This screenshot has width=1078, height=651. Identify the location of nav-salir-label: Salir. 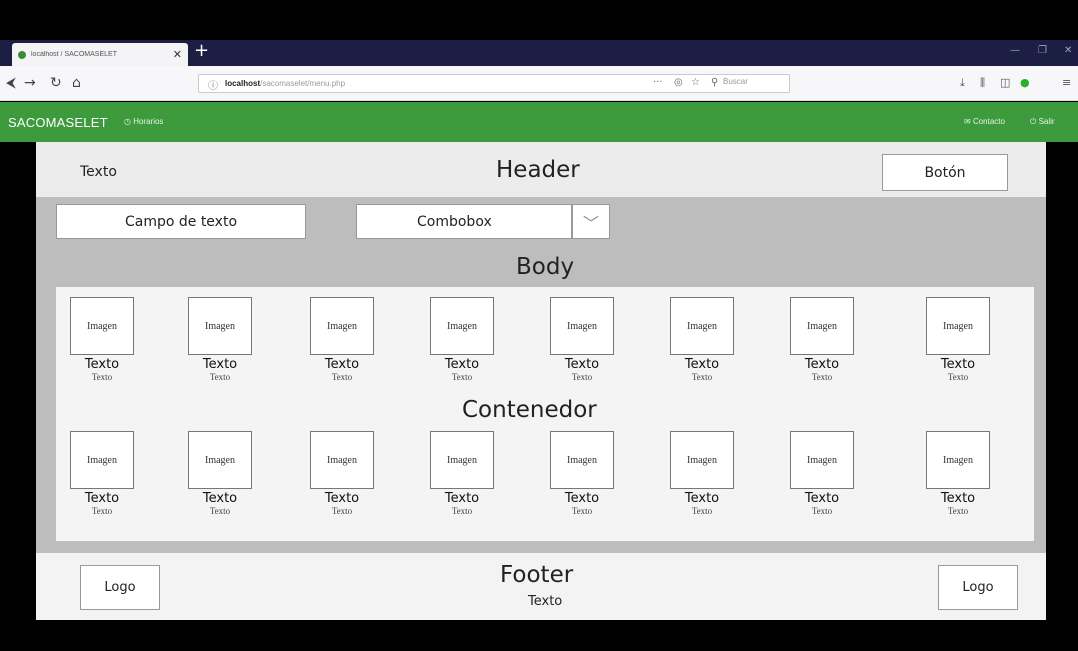
(1046, 121).